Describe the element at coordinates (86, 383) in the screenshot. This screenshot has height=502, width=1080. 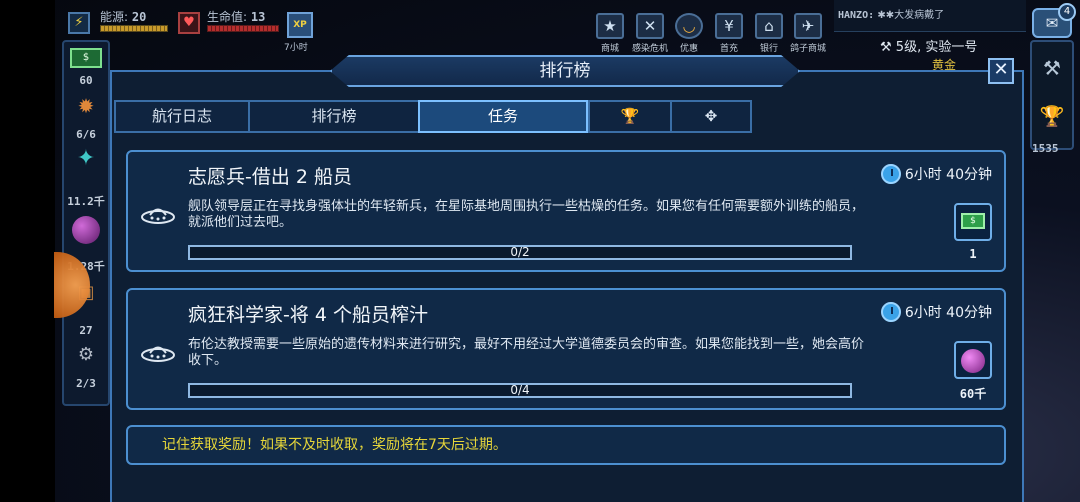
I see `parts-value: 2/3` at that location.